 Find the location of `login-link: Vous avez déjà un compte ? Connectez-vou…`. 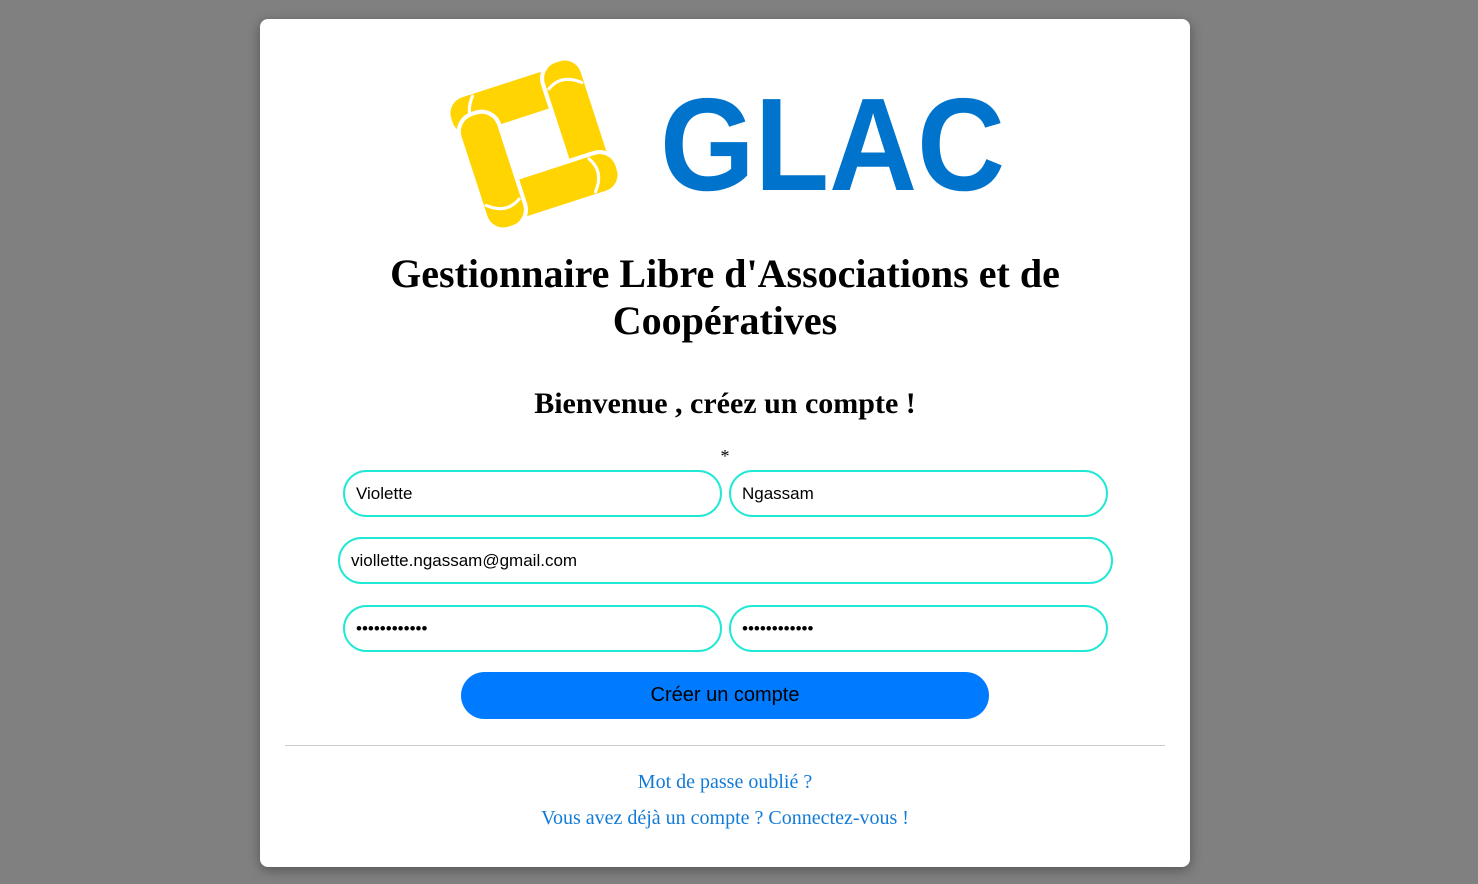

login-link: Vous avez déjà un compte ? Connectez-vou… is located at coordinates (725, 818).